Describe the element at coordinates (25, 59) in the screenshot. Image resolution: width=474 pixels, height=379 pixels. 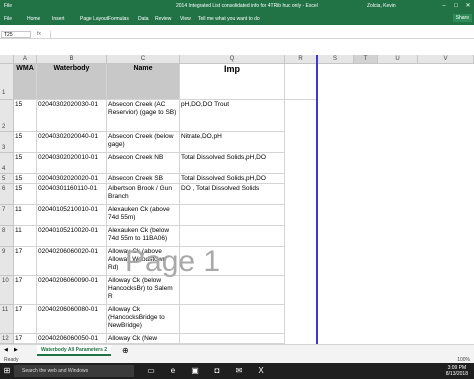
I see `column-header-a: A` at that location.